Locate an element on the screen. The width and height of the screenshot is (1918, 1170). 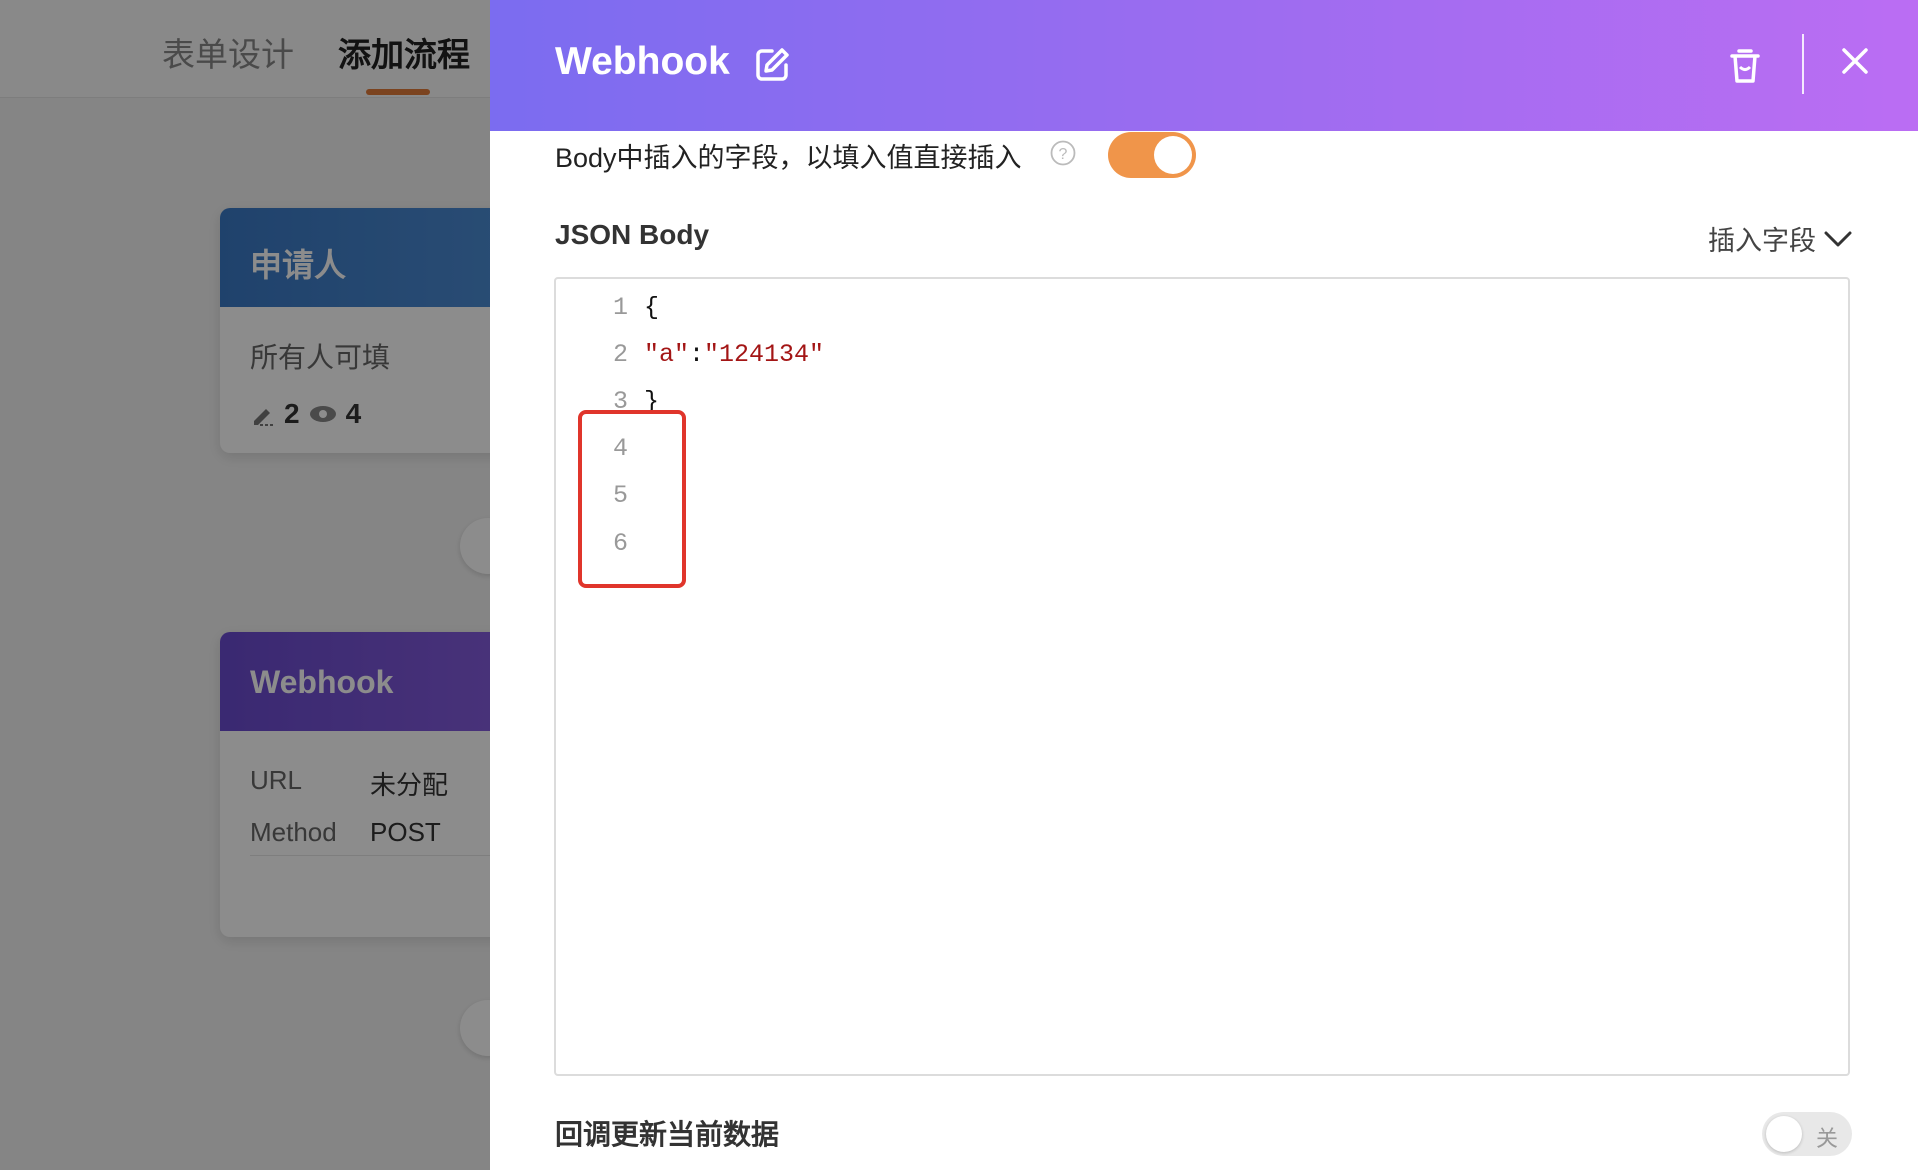
line-number: 2 is located at coordinates (620, 354).